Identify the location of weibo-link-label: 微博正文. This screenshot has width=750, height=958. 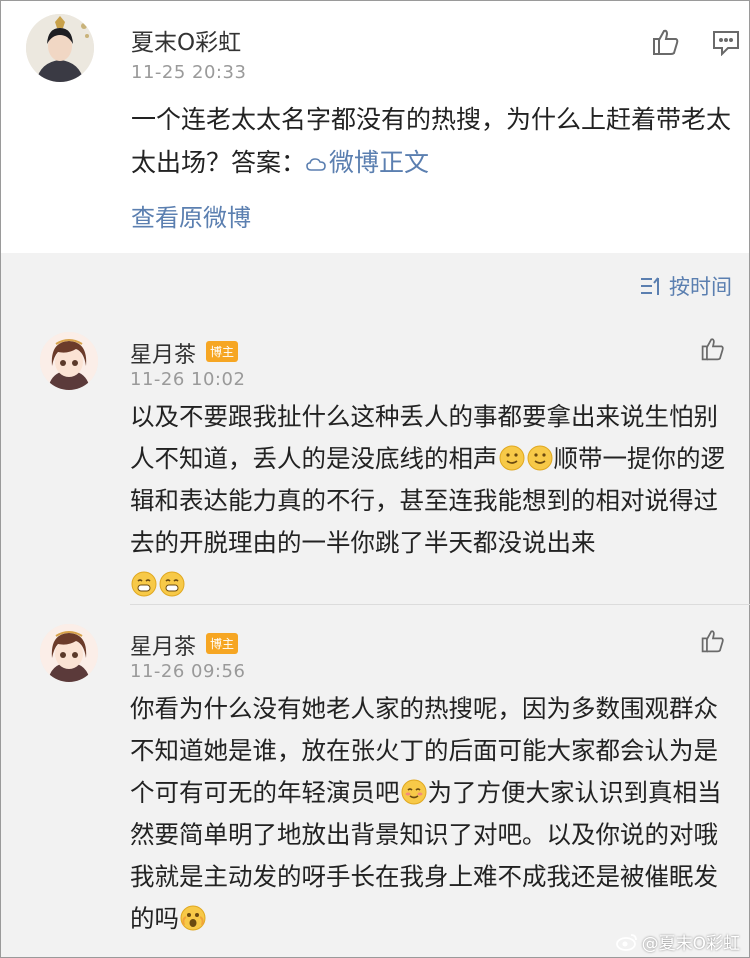
(379, 162).